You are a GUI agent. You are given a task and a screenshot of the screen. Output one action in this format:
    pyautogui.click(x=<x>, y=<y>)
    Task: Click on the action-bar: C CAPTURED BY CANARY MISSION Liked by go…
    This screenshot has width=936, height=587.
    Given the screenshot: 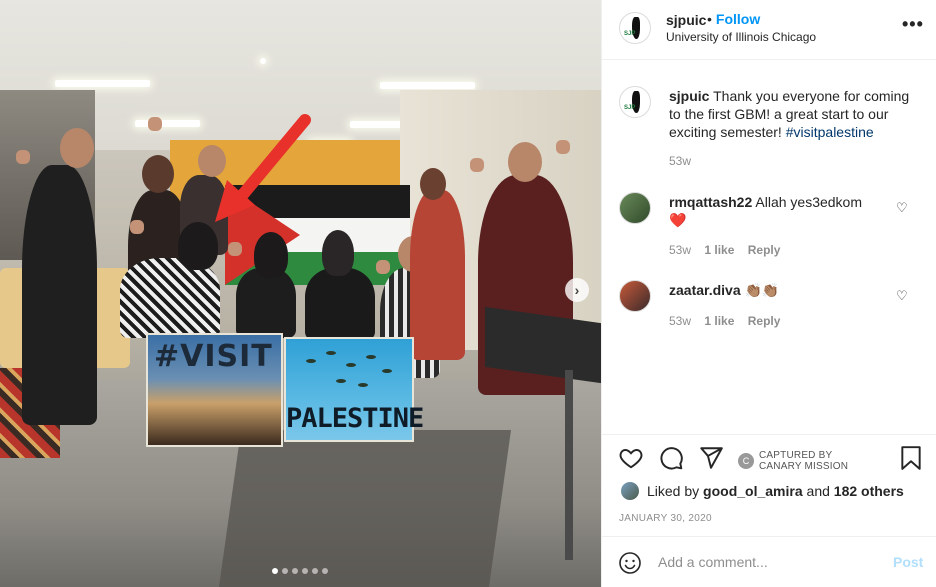 What is the action you would take?
    pyautogui.click(x=769, y=489)
    